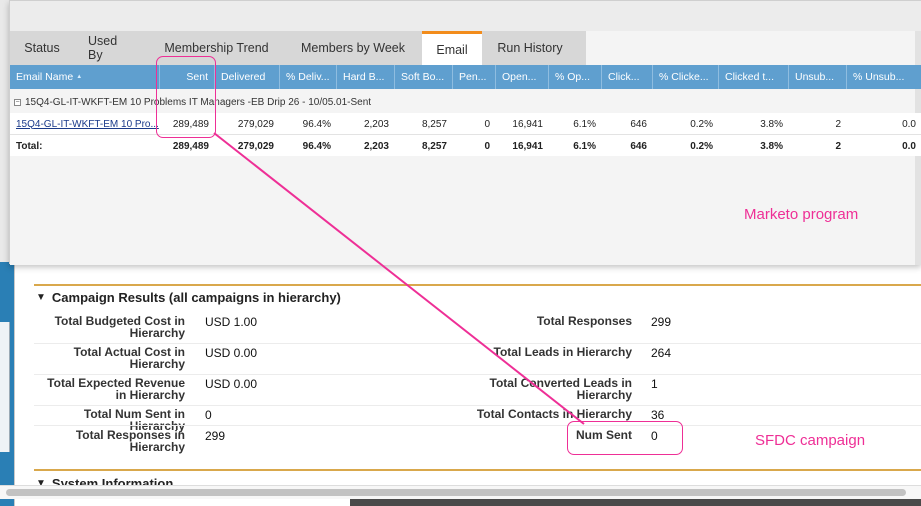  What do you see at coordinates (661, 353) in the screenshot?
I see `field-value: 264` at bounding box center [661, 353].